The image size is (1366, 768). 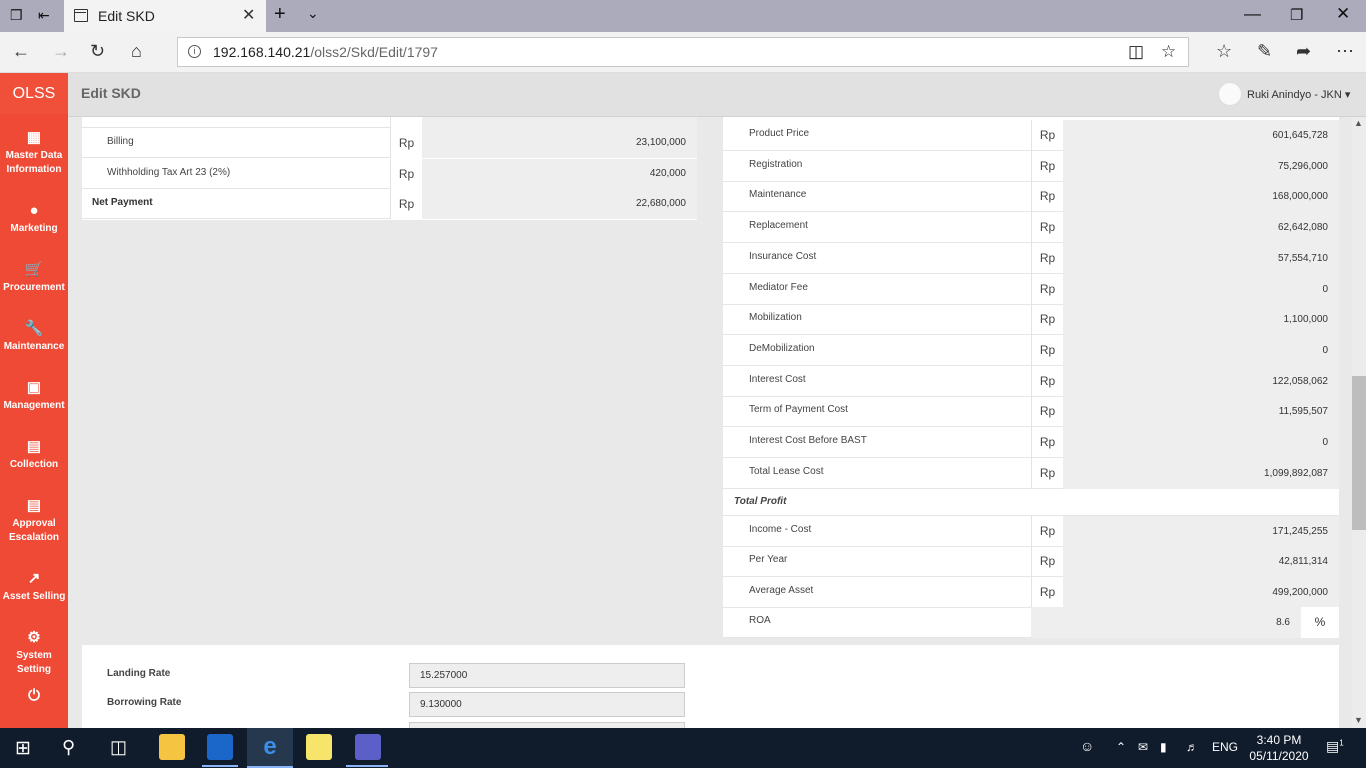 I want to click on sidebar-item-procurement: 🛒 Procurement, so click(x=34, y=278).